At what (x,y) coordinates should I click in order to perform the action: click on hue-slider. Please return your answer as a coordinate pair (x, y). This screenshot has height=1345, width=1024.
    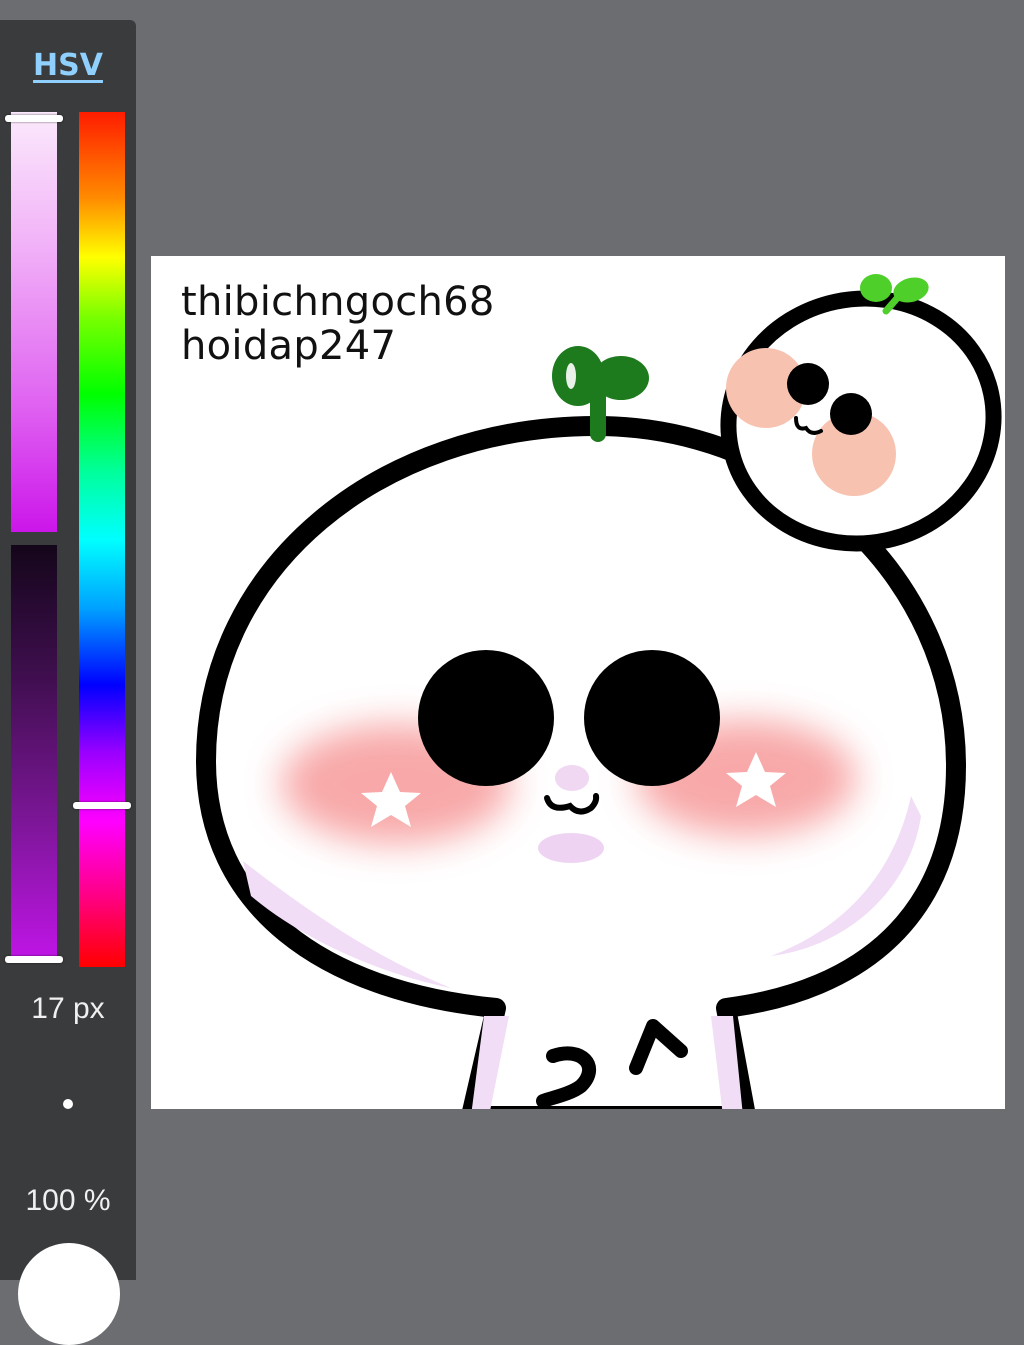
    Looking at the image, I should click on (102, 539).